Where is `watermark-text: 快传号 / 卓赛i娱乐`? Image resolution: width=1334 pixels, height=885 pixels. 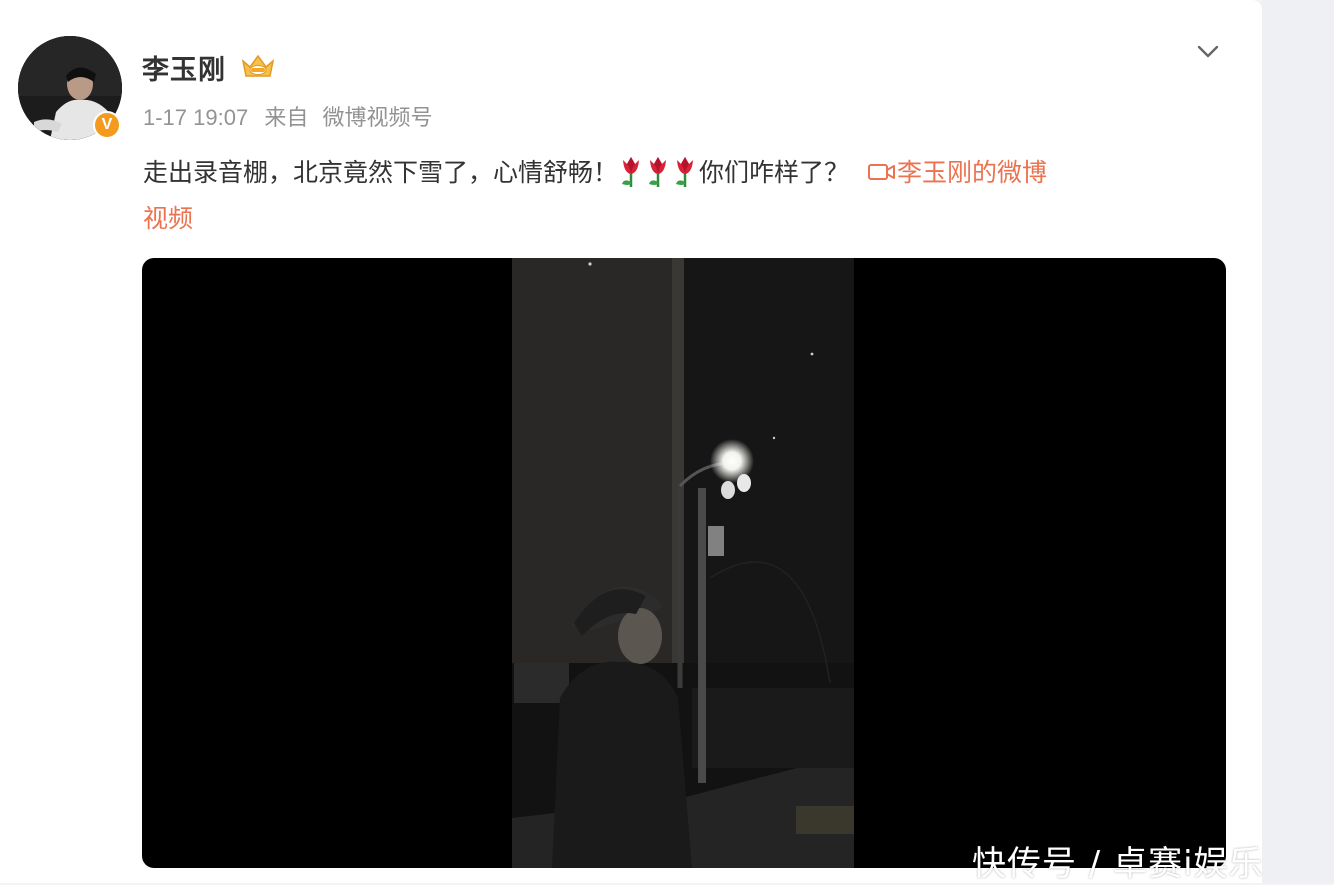
watermark-text: 快传号 / 卓赛i娱乐 is located at coordinates (1118, 864).